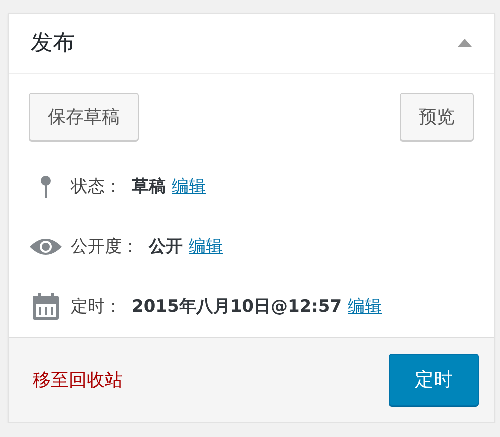  What do you see at coordinates (149, 187) in the screenshot?
I see `field-value: 草稿` at bounding box center [149, 187].